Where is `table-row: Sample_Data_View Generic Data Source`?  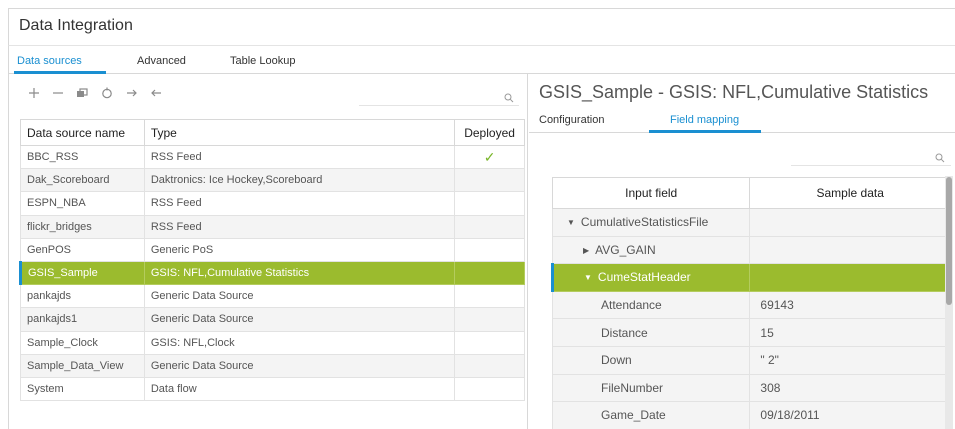
table-row: Sample_Data_View Generic Data Source is located at coordinates (272, 365).